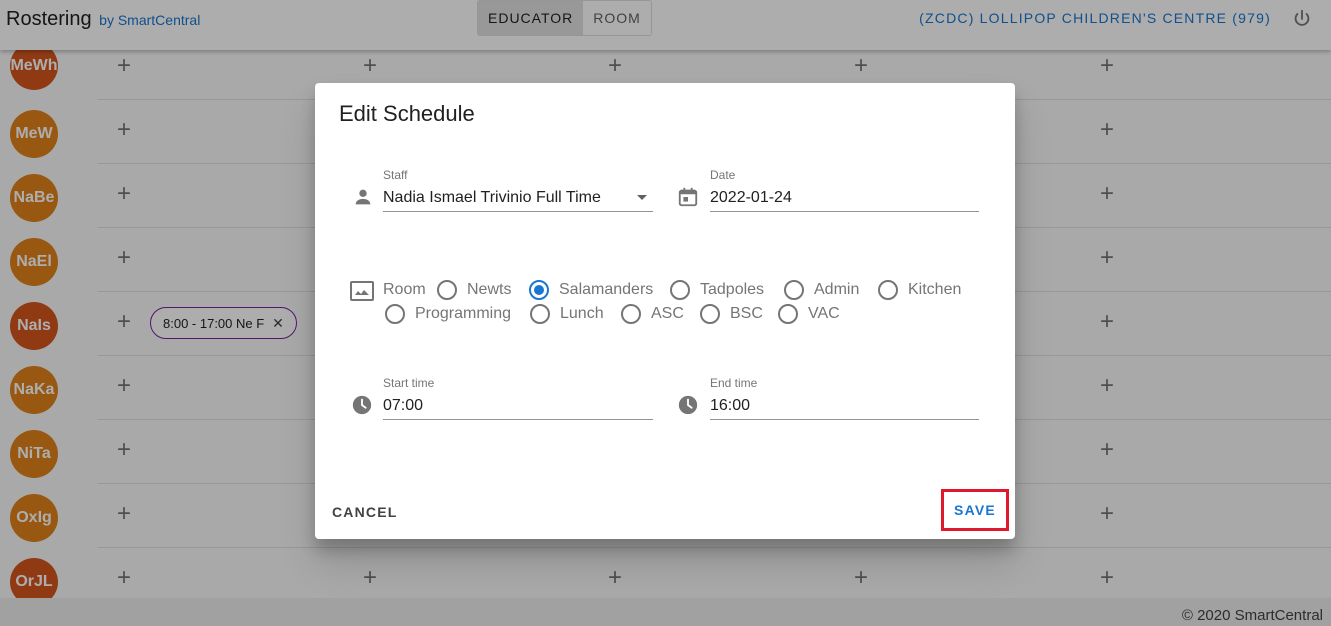 The image size is (1331, 626). Describe the element at coordinates (734, 383) in the screenshot. I see `end-time-label: End time` at that location.